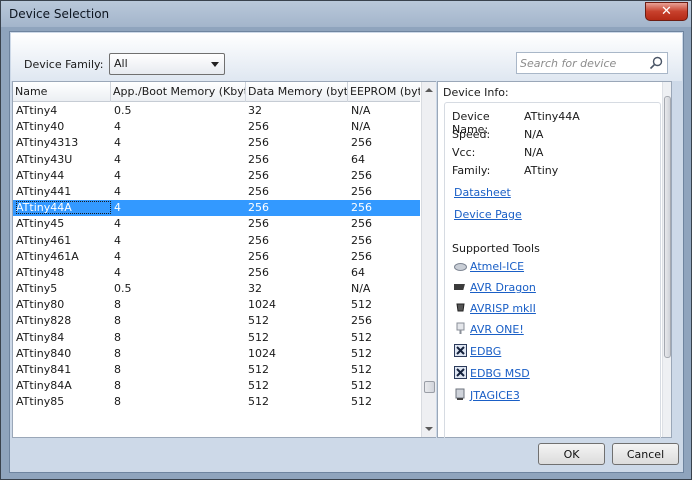 The image size is (692, 480). I want to click on cell-name: ATtiny840, so click(44, 353).